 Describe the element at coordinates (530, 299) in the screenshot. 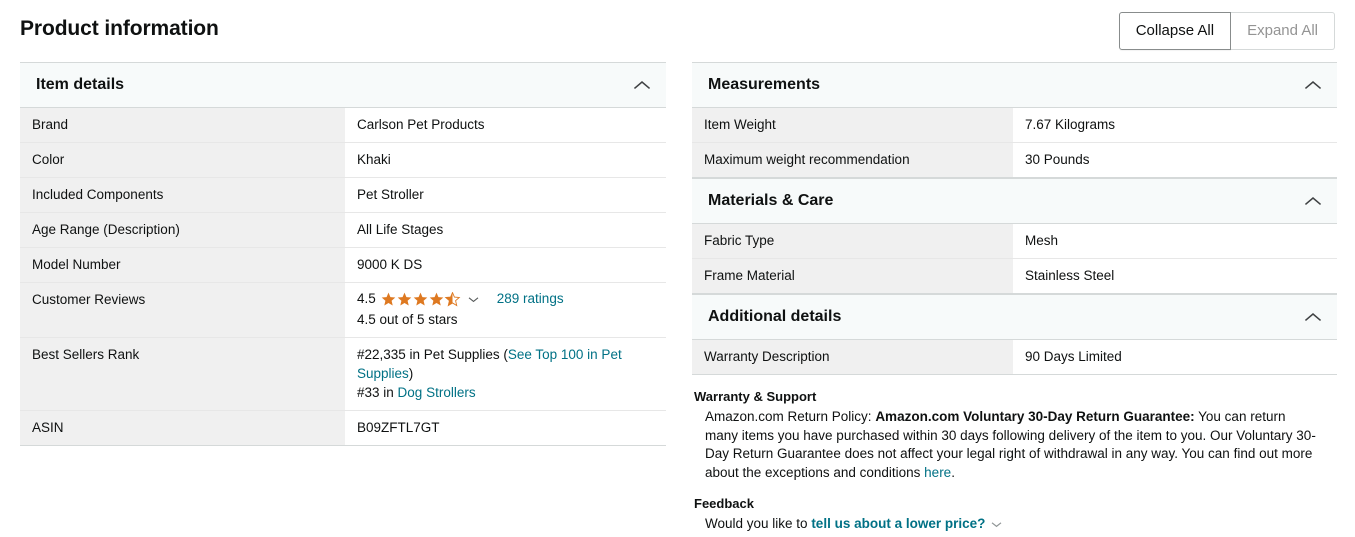

I see `ratings-count-link: 289 ratings` at that location.